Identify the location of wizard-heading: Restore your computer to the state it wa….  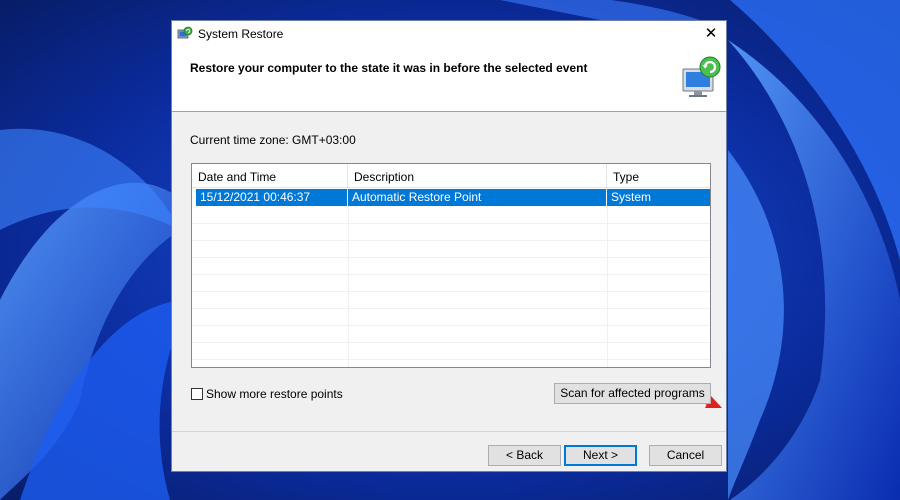
(389, 68).